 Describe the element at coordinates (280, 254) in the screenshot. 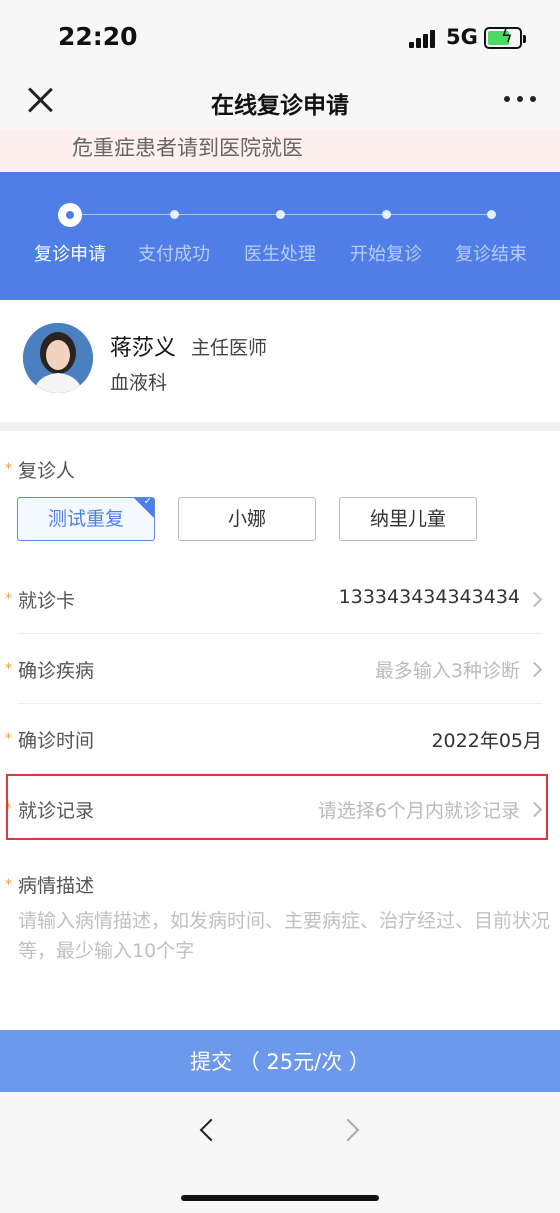

I see `step-label-3: 医生处理` at that location.